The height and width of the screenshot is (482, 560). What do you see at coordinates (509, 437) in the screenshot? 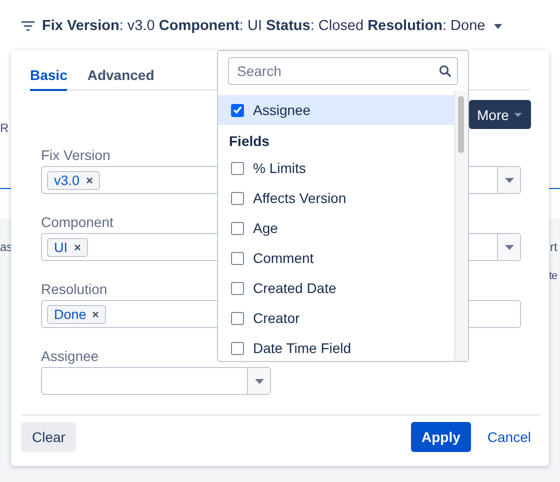
I see `cancel-link: Cancel` at bounding box center [509, 437].